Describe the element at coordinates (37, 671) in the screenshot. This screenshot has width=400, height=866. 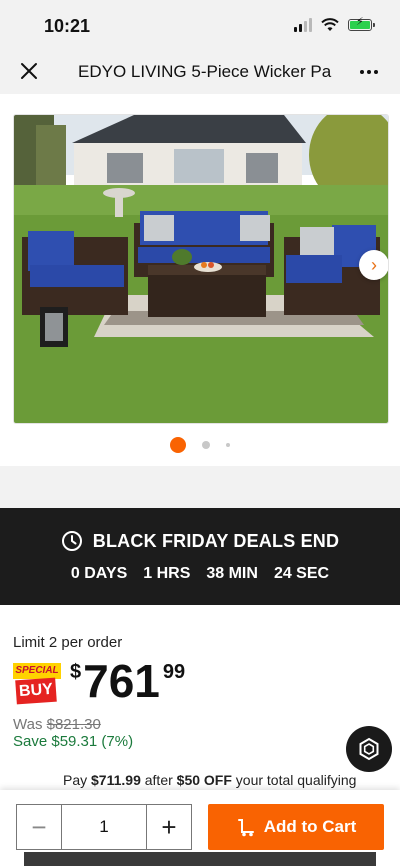
I see `badge-top-text: SPECIAL` at that location.